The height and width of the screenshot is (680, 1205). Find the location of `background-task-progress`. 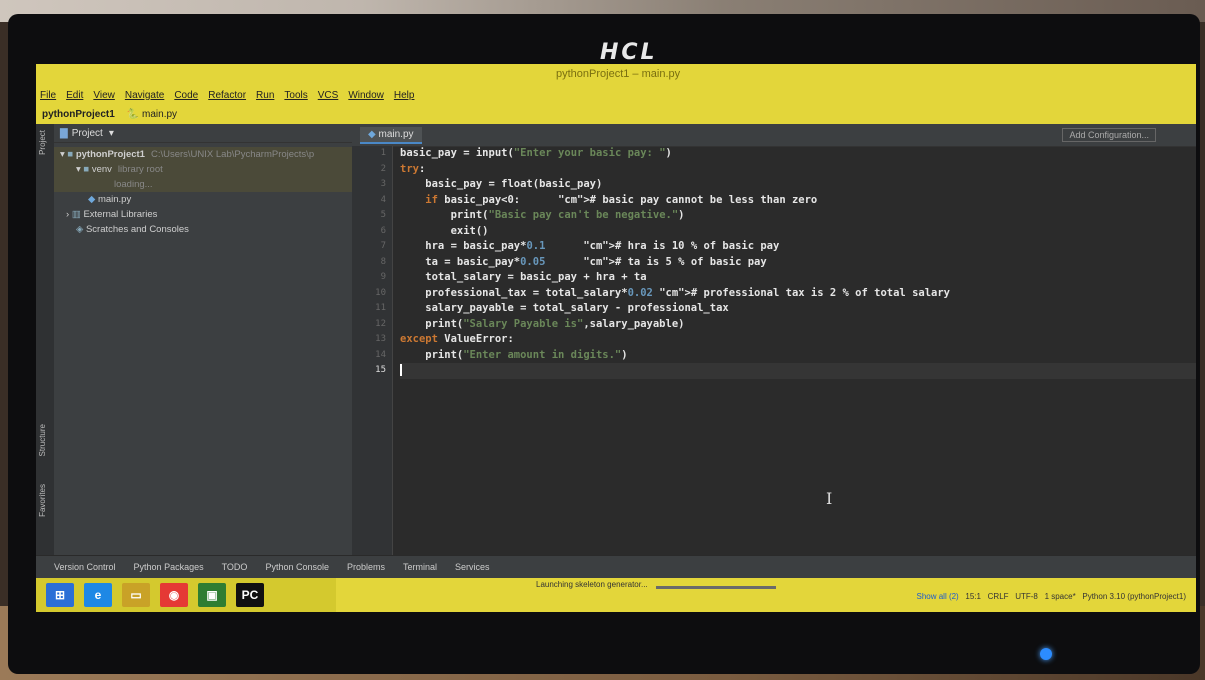

background-task-progress is located at coordinates (716, 587).